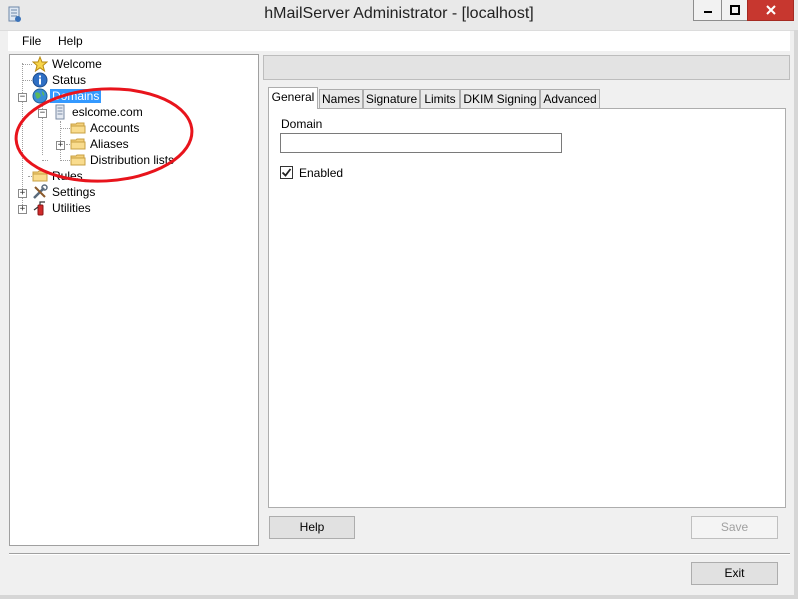 The width and height of the screenshot is (798, 599). What do you see at coordinates (399, 597) in the screenshot?
I see `window-frame-bottom` at bounding box center [399, 597].